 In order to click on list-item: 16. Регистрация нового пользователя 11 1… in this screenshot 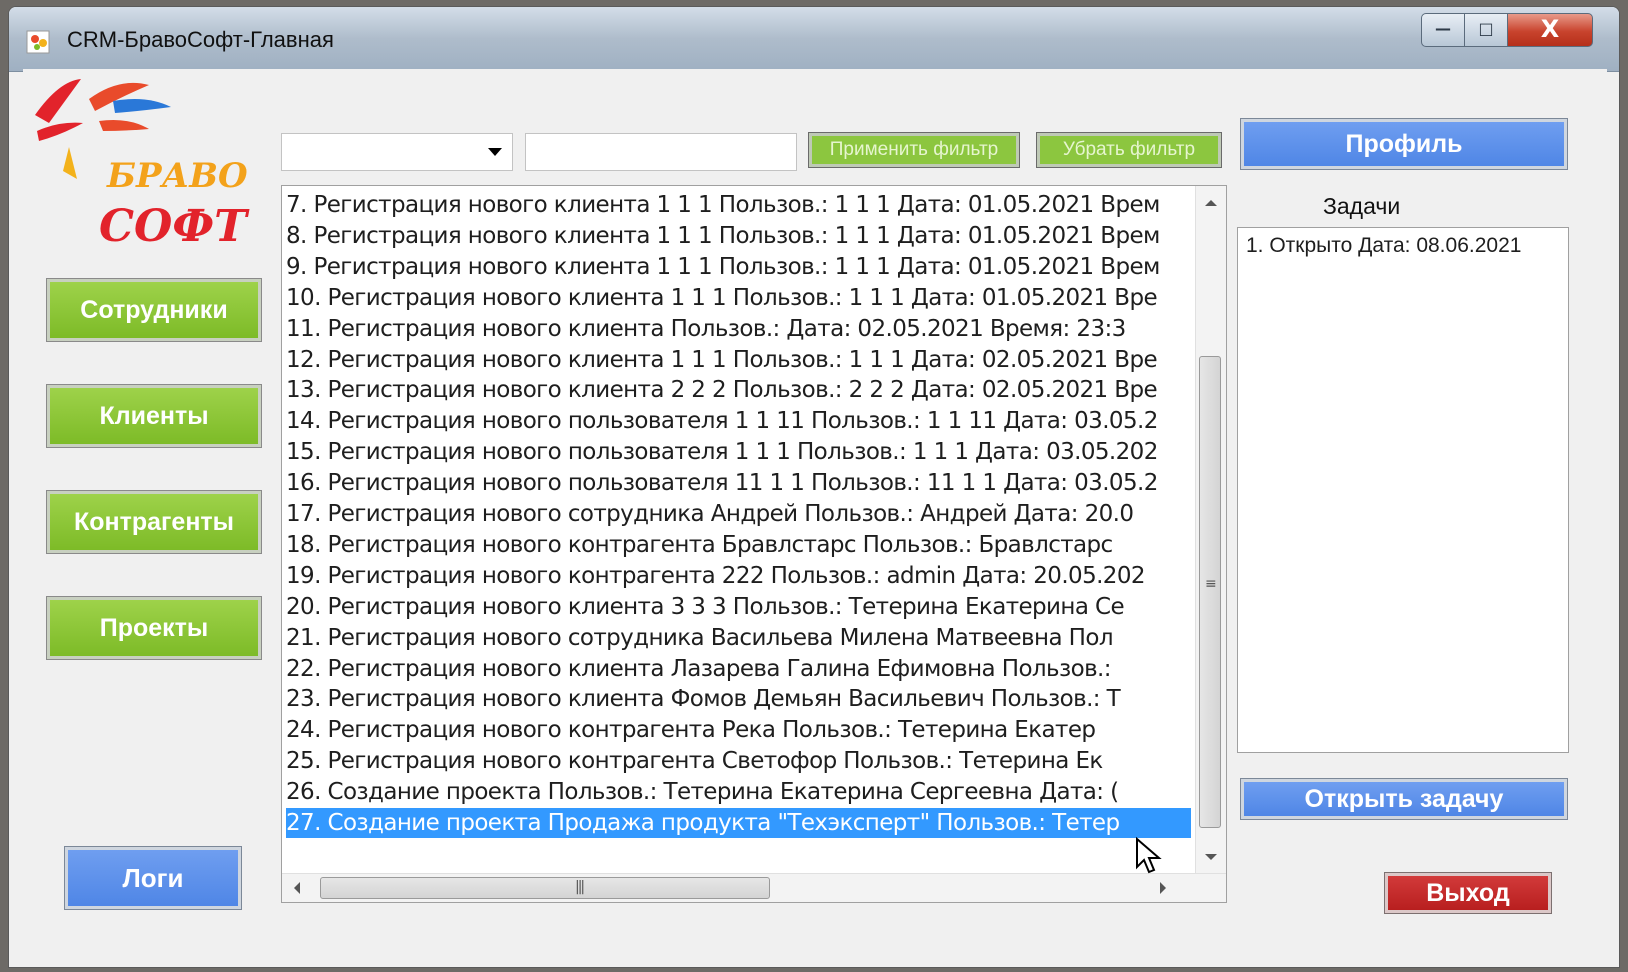, I will do `click(738, 483)`.